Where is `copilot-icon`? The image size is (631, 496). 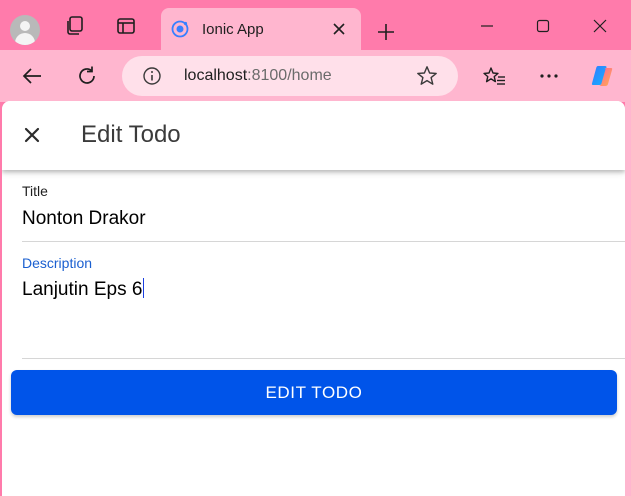
copilot-icon is located at coordinates (602, 76).